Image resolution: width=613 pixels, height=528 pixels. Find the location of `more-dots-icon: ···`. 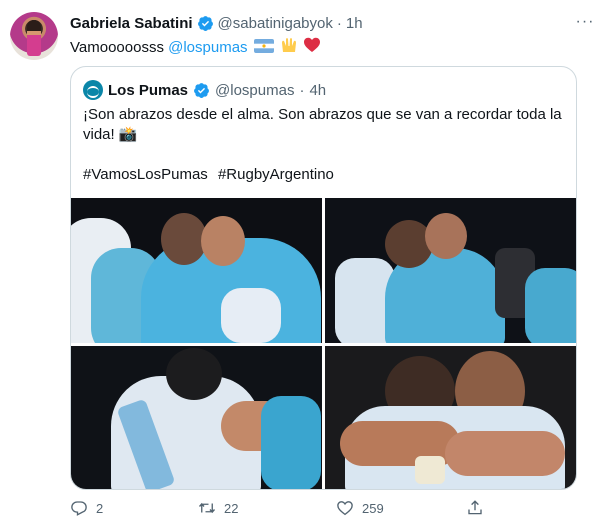

more-dots-icon: ··· is located at coordinates (585, 22).